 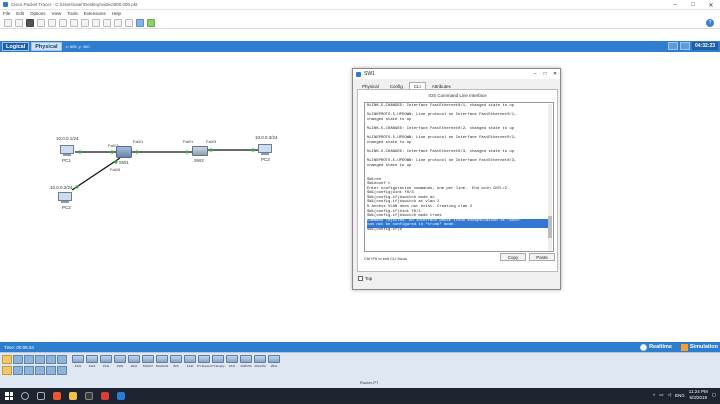 What do you see at coordinates (675, 5) in the screenshot?
I see `minimize-icon: –` at bounding box center [675, 5].